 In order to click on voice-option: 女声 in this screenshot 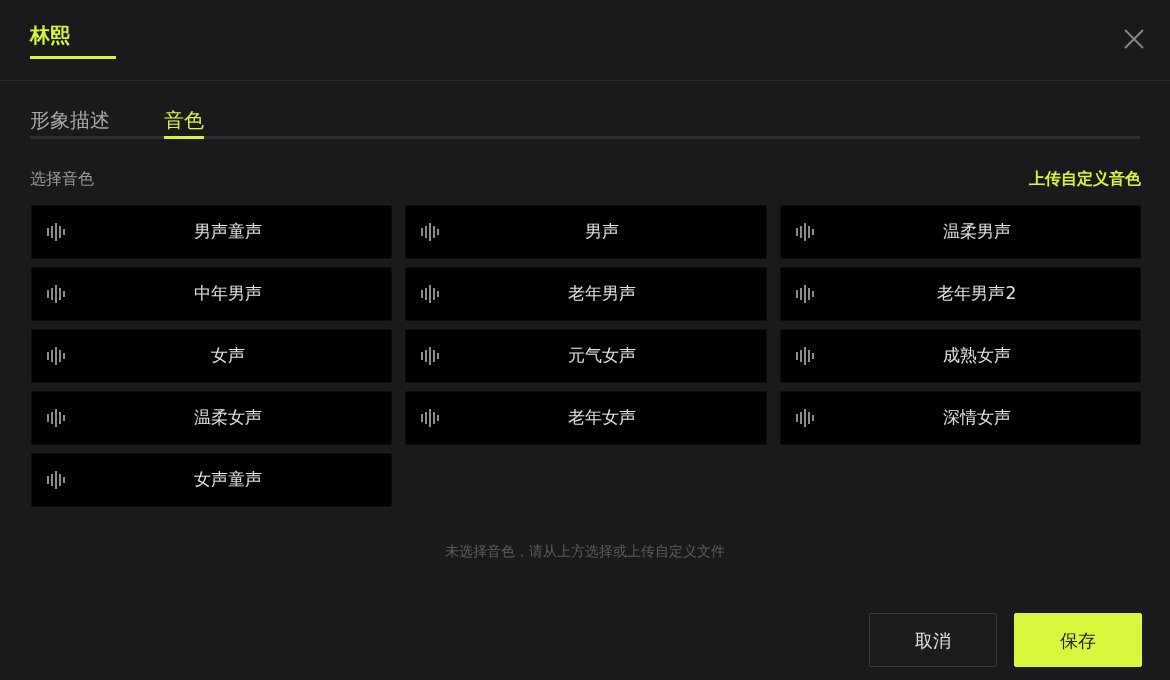, I will do `click(212, 356)`.